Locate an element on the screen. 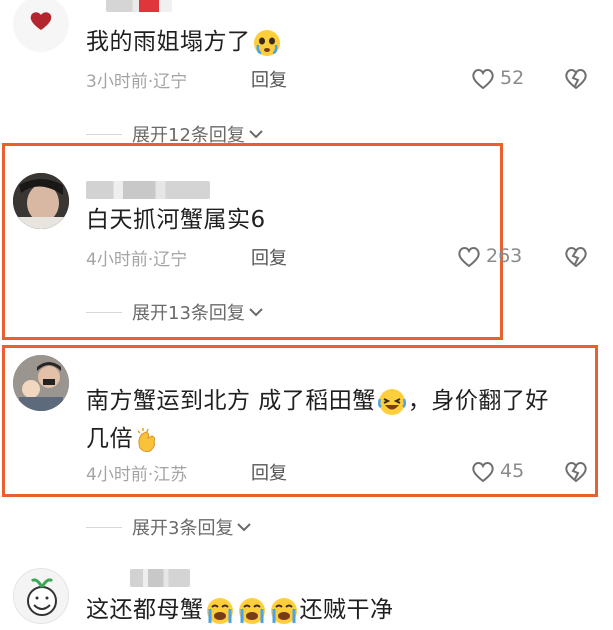 The image size is (613, 630). clapping-hands-emoji is located at coordinates (146, 439).